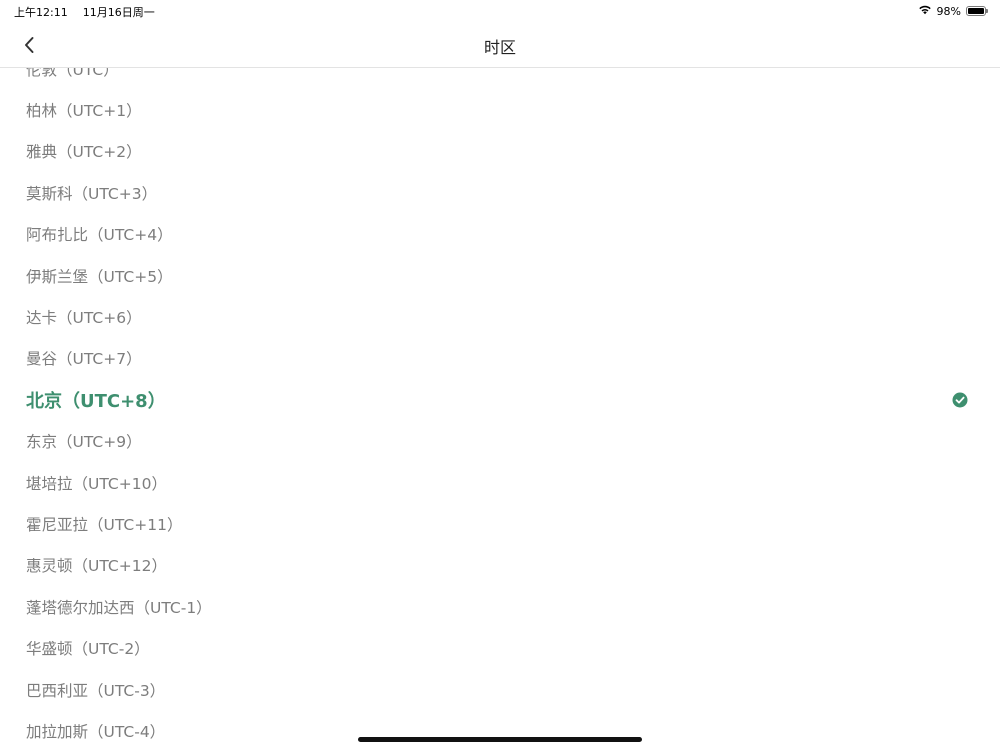 The image size is (1000, 750). Describe the element at coordinates (104, 524) in the screenshot. I see `timezone-label: 霍尼亚拉（UTC+11）` at that location.